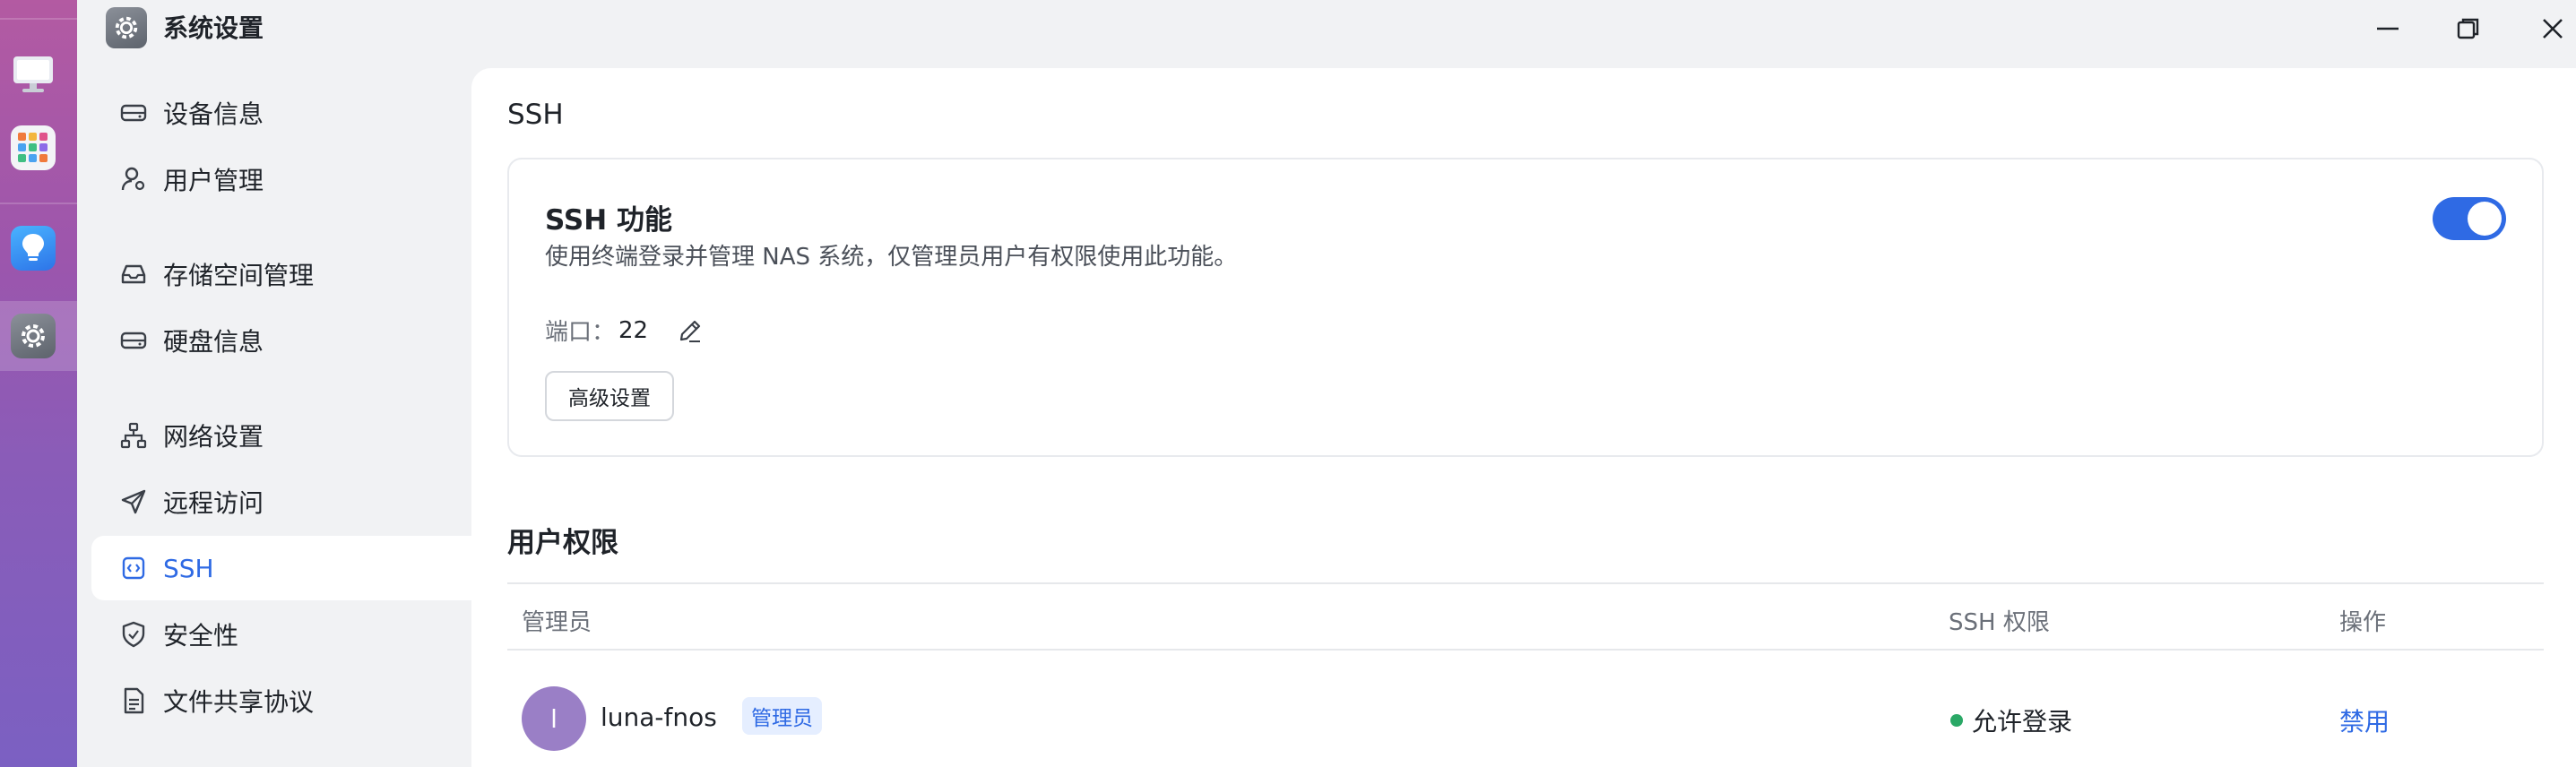 The image size is (2576, 767). I want to click on maximize-button, so click(2468, 28).